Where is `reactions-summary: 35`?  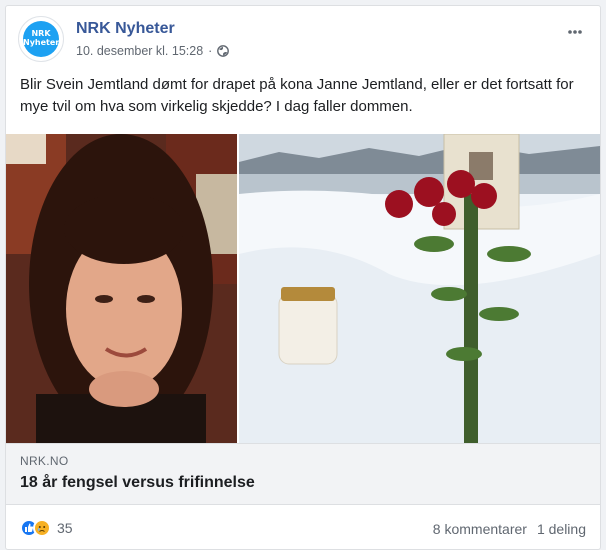 reactions-summary: 35 is located at coordinates (46, 528).